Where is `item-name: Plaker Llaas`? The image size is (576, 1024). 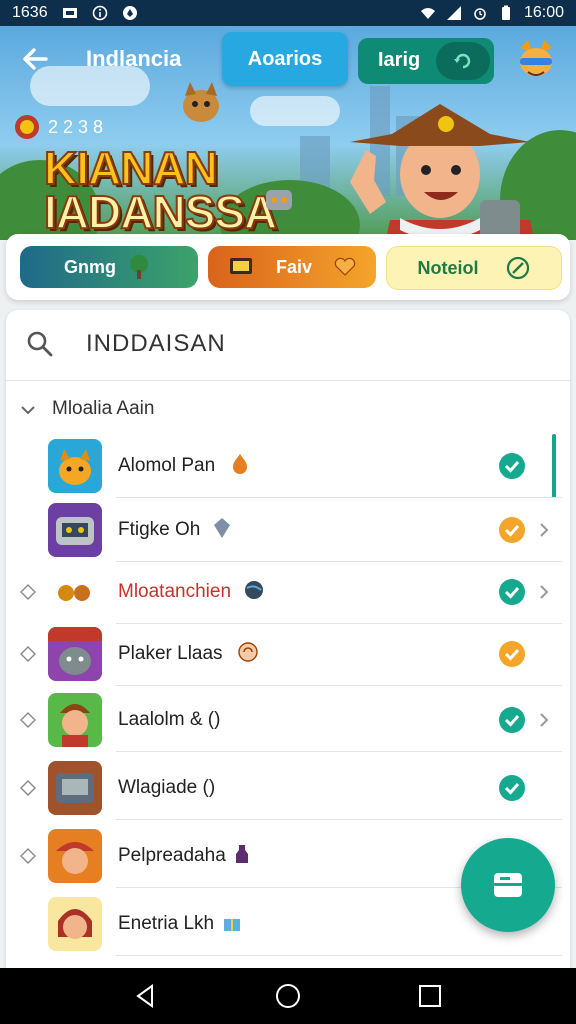 item-name: Plaker Llaas is located at coordinates (170, 653).